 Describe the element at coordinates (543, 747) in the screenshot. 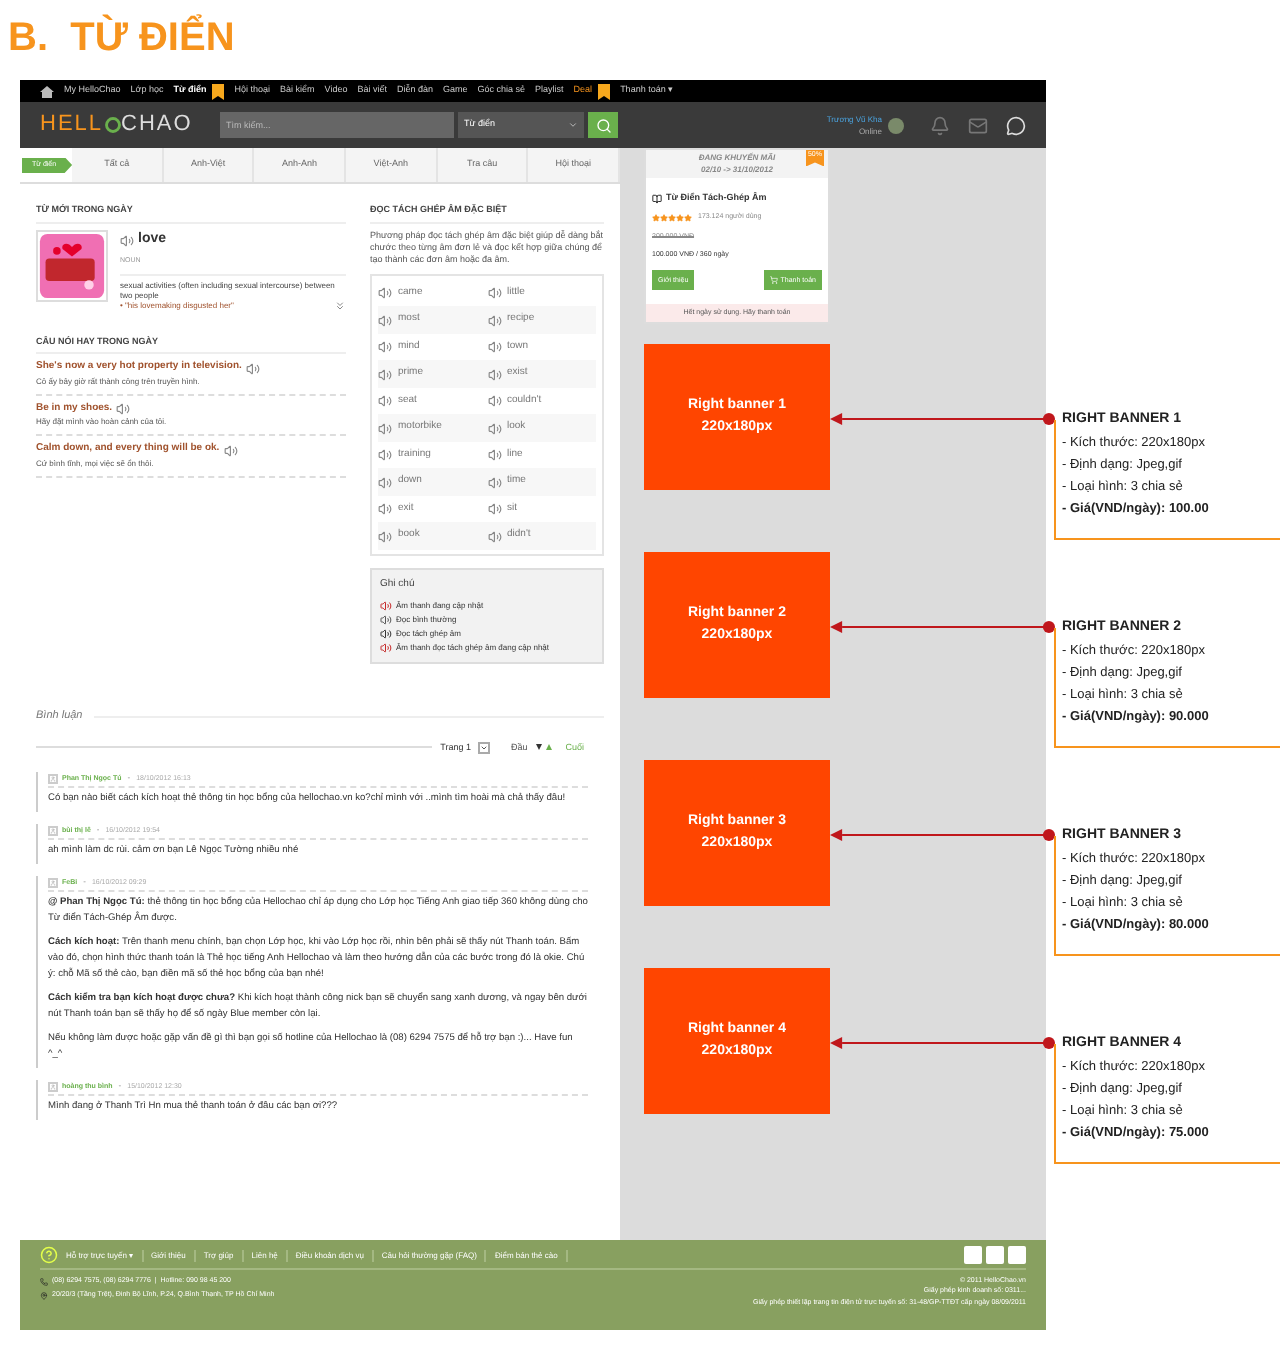

I see `sort-icon` at that location.